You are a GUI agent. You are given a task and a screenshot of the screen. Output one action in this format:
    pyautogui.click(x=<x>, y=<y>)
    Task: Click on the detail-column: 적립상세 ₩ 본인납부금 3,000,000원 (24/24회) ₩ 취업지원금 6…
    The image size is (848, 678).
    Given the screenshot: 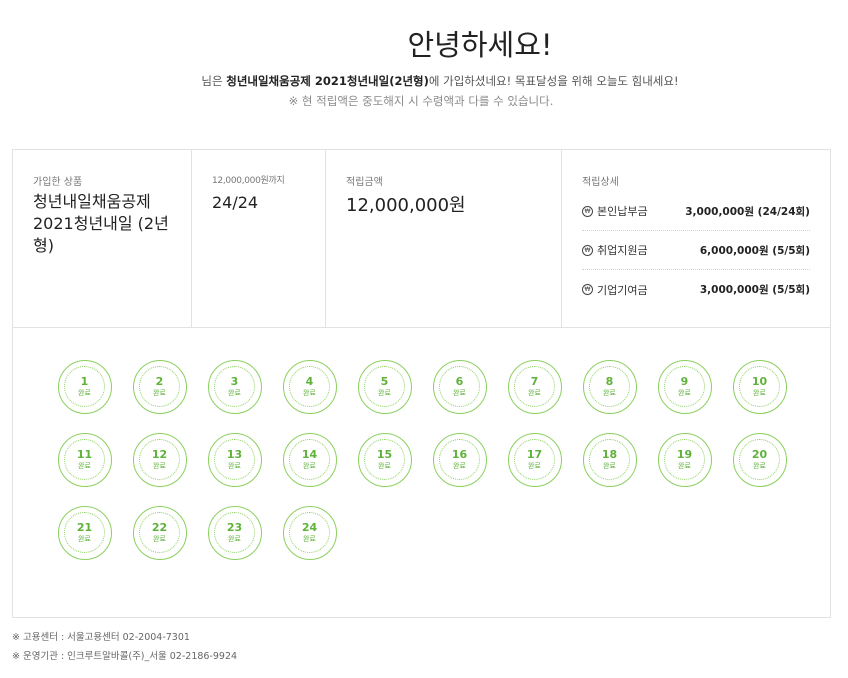 What is the action you would take?
    pyautogui.click(x=696, y=238)
    